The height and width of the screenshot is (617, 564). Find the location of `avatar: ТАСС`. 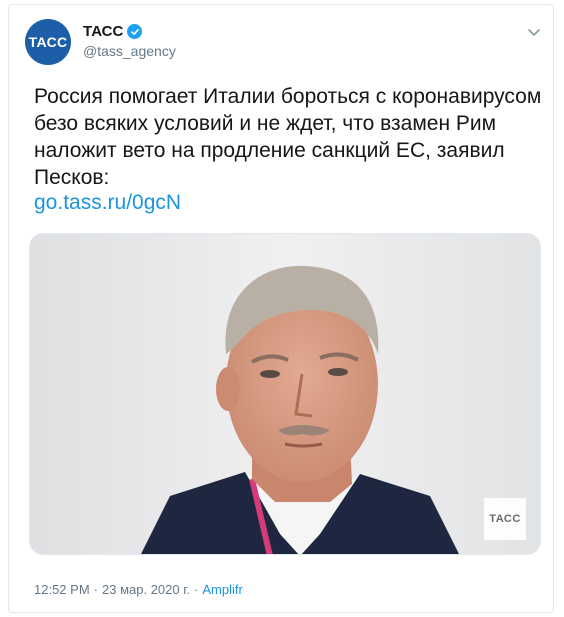

avatar: ТАСС is located at coordinates (48, 42).